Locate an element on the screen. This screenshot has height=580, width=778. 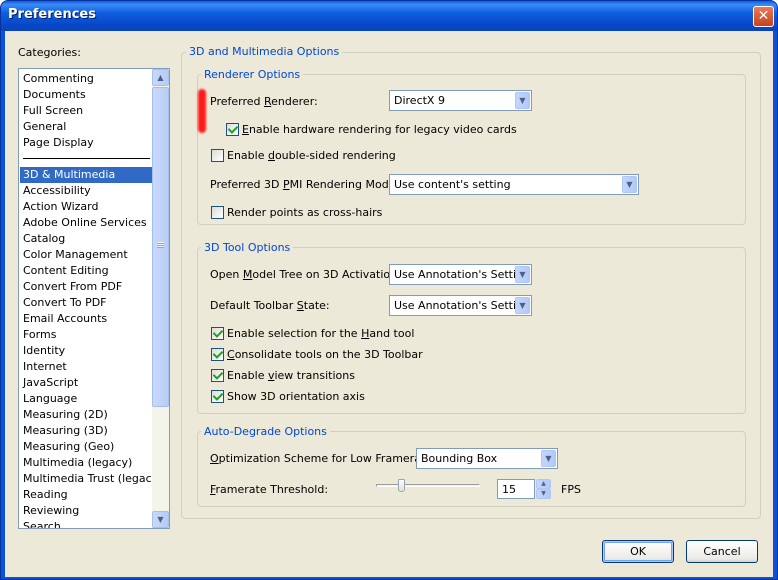
list-item: Catalog is located at coordinates (86, 239).